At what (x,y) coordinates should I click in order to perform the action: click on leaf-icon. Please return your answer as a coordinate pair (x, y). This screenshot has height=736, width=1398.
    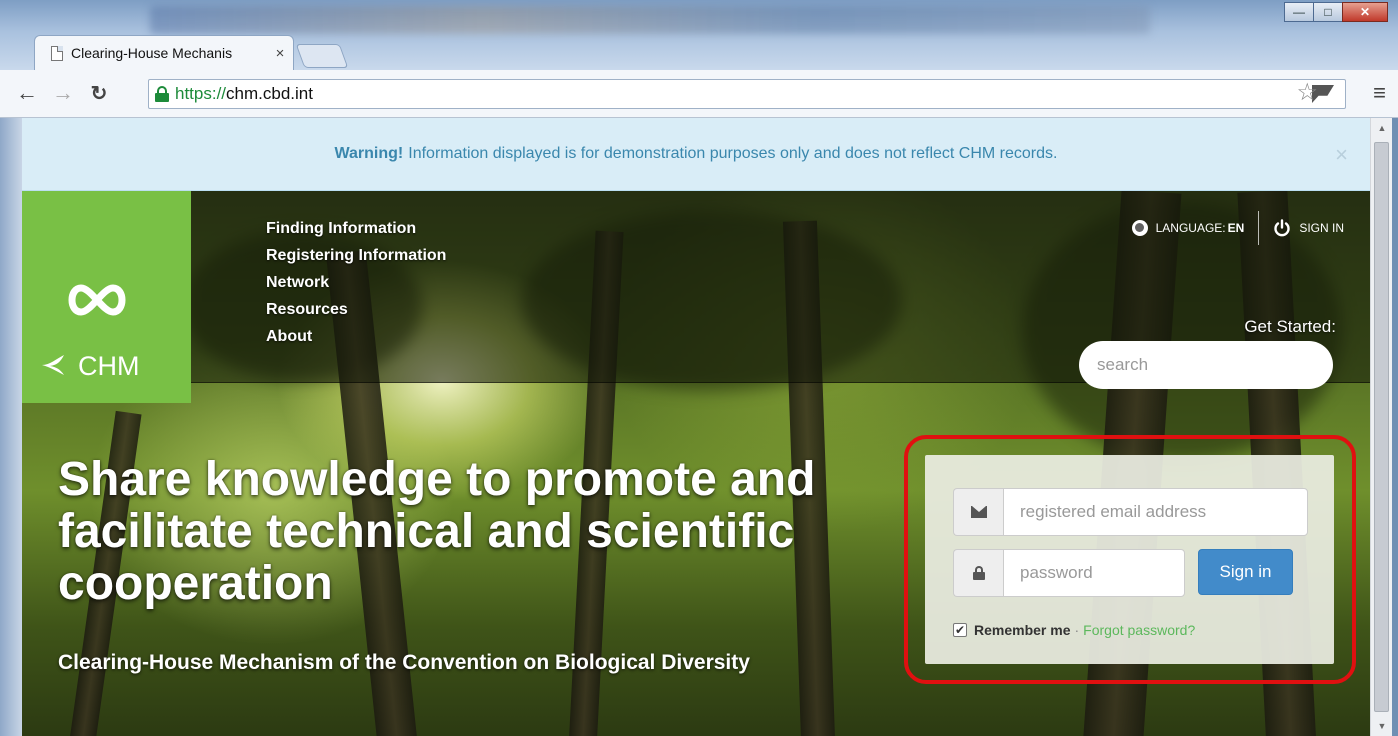
    Looking at the image, I should click on (53, 365).